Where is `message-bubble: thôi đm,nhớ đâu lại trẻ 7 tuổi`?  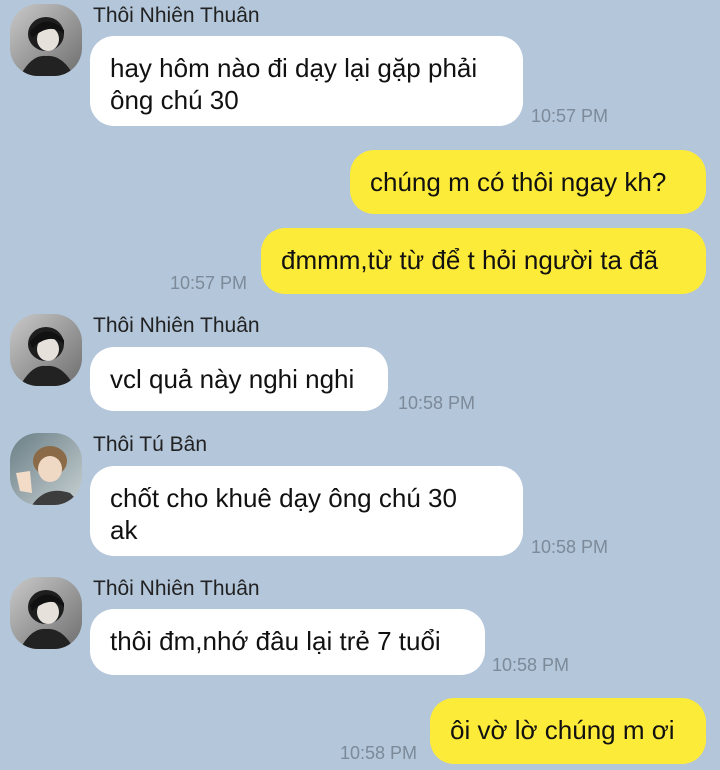
message-bubble: thôi đm,nhớ đâu lại trẻ 7 tuổi is located at coordinates (287, 642).